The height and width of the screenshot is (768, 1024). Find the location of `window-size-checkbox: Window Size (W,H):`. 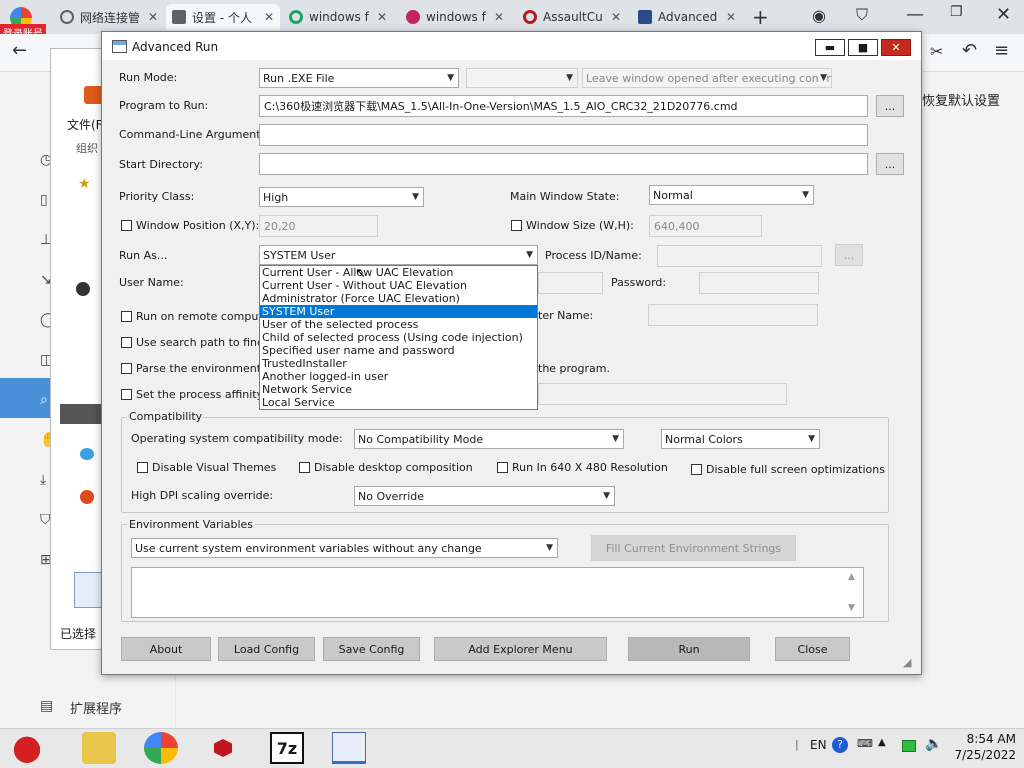

window-size-checkbox: Window Size (W,H): is located at coordinates (572, 225).